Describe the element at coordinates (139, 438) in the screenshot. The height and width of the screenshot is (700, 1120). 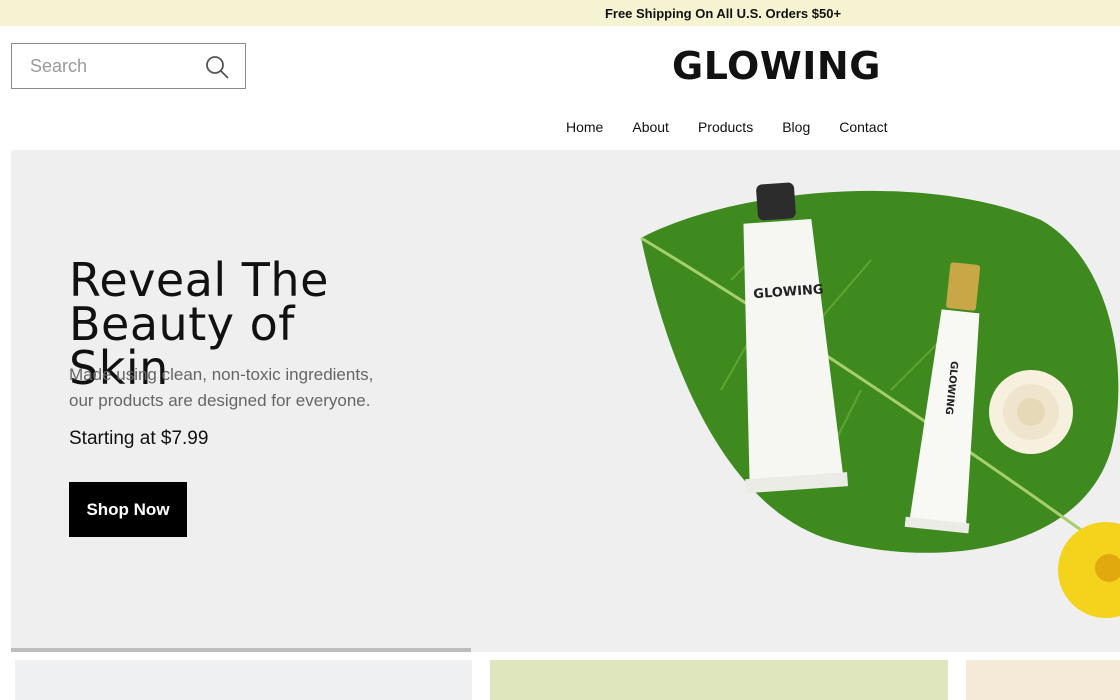
I see `hero-price: Starting at $7.99` at that location.